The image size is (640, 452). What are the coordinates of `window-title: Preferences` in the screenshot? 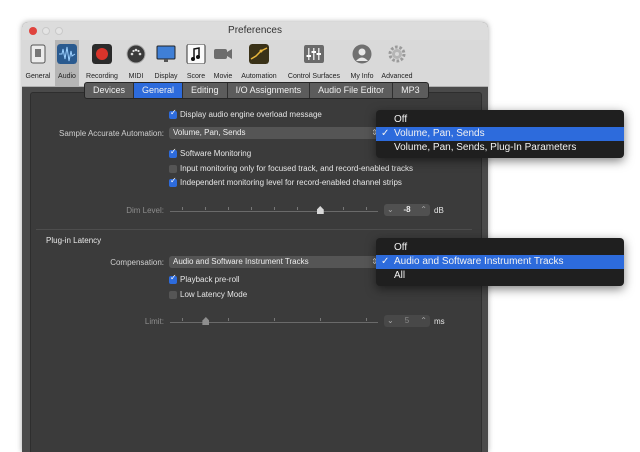 It's located at (255, 30).